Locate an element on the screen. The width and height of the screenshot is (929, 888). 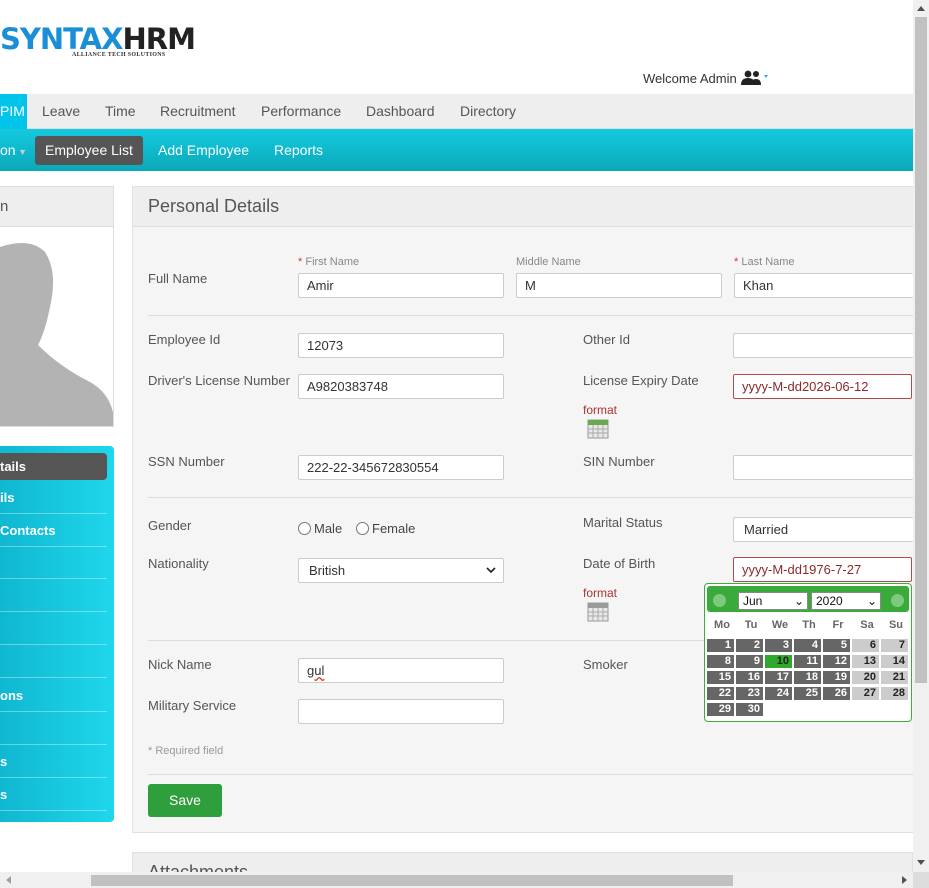
ssn-label: SSN Number is located at coordinates (186, 461).